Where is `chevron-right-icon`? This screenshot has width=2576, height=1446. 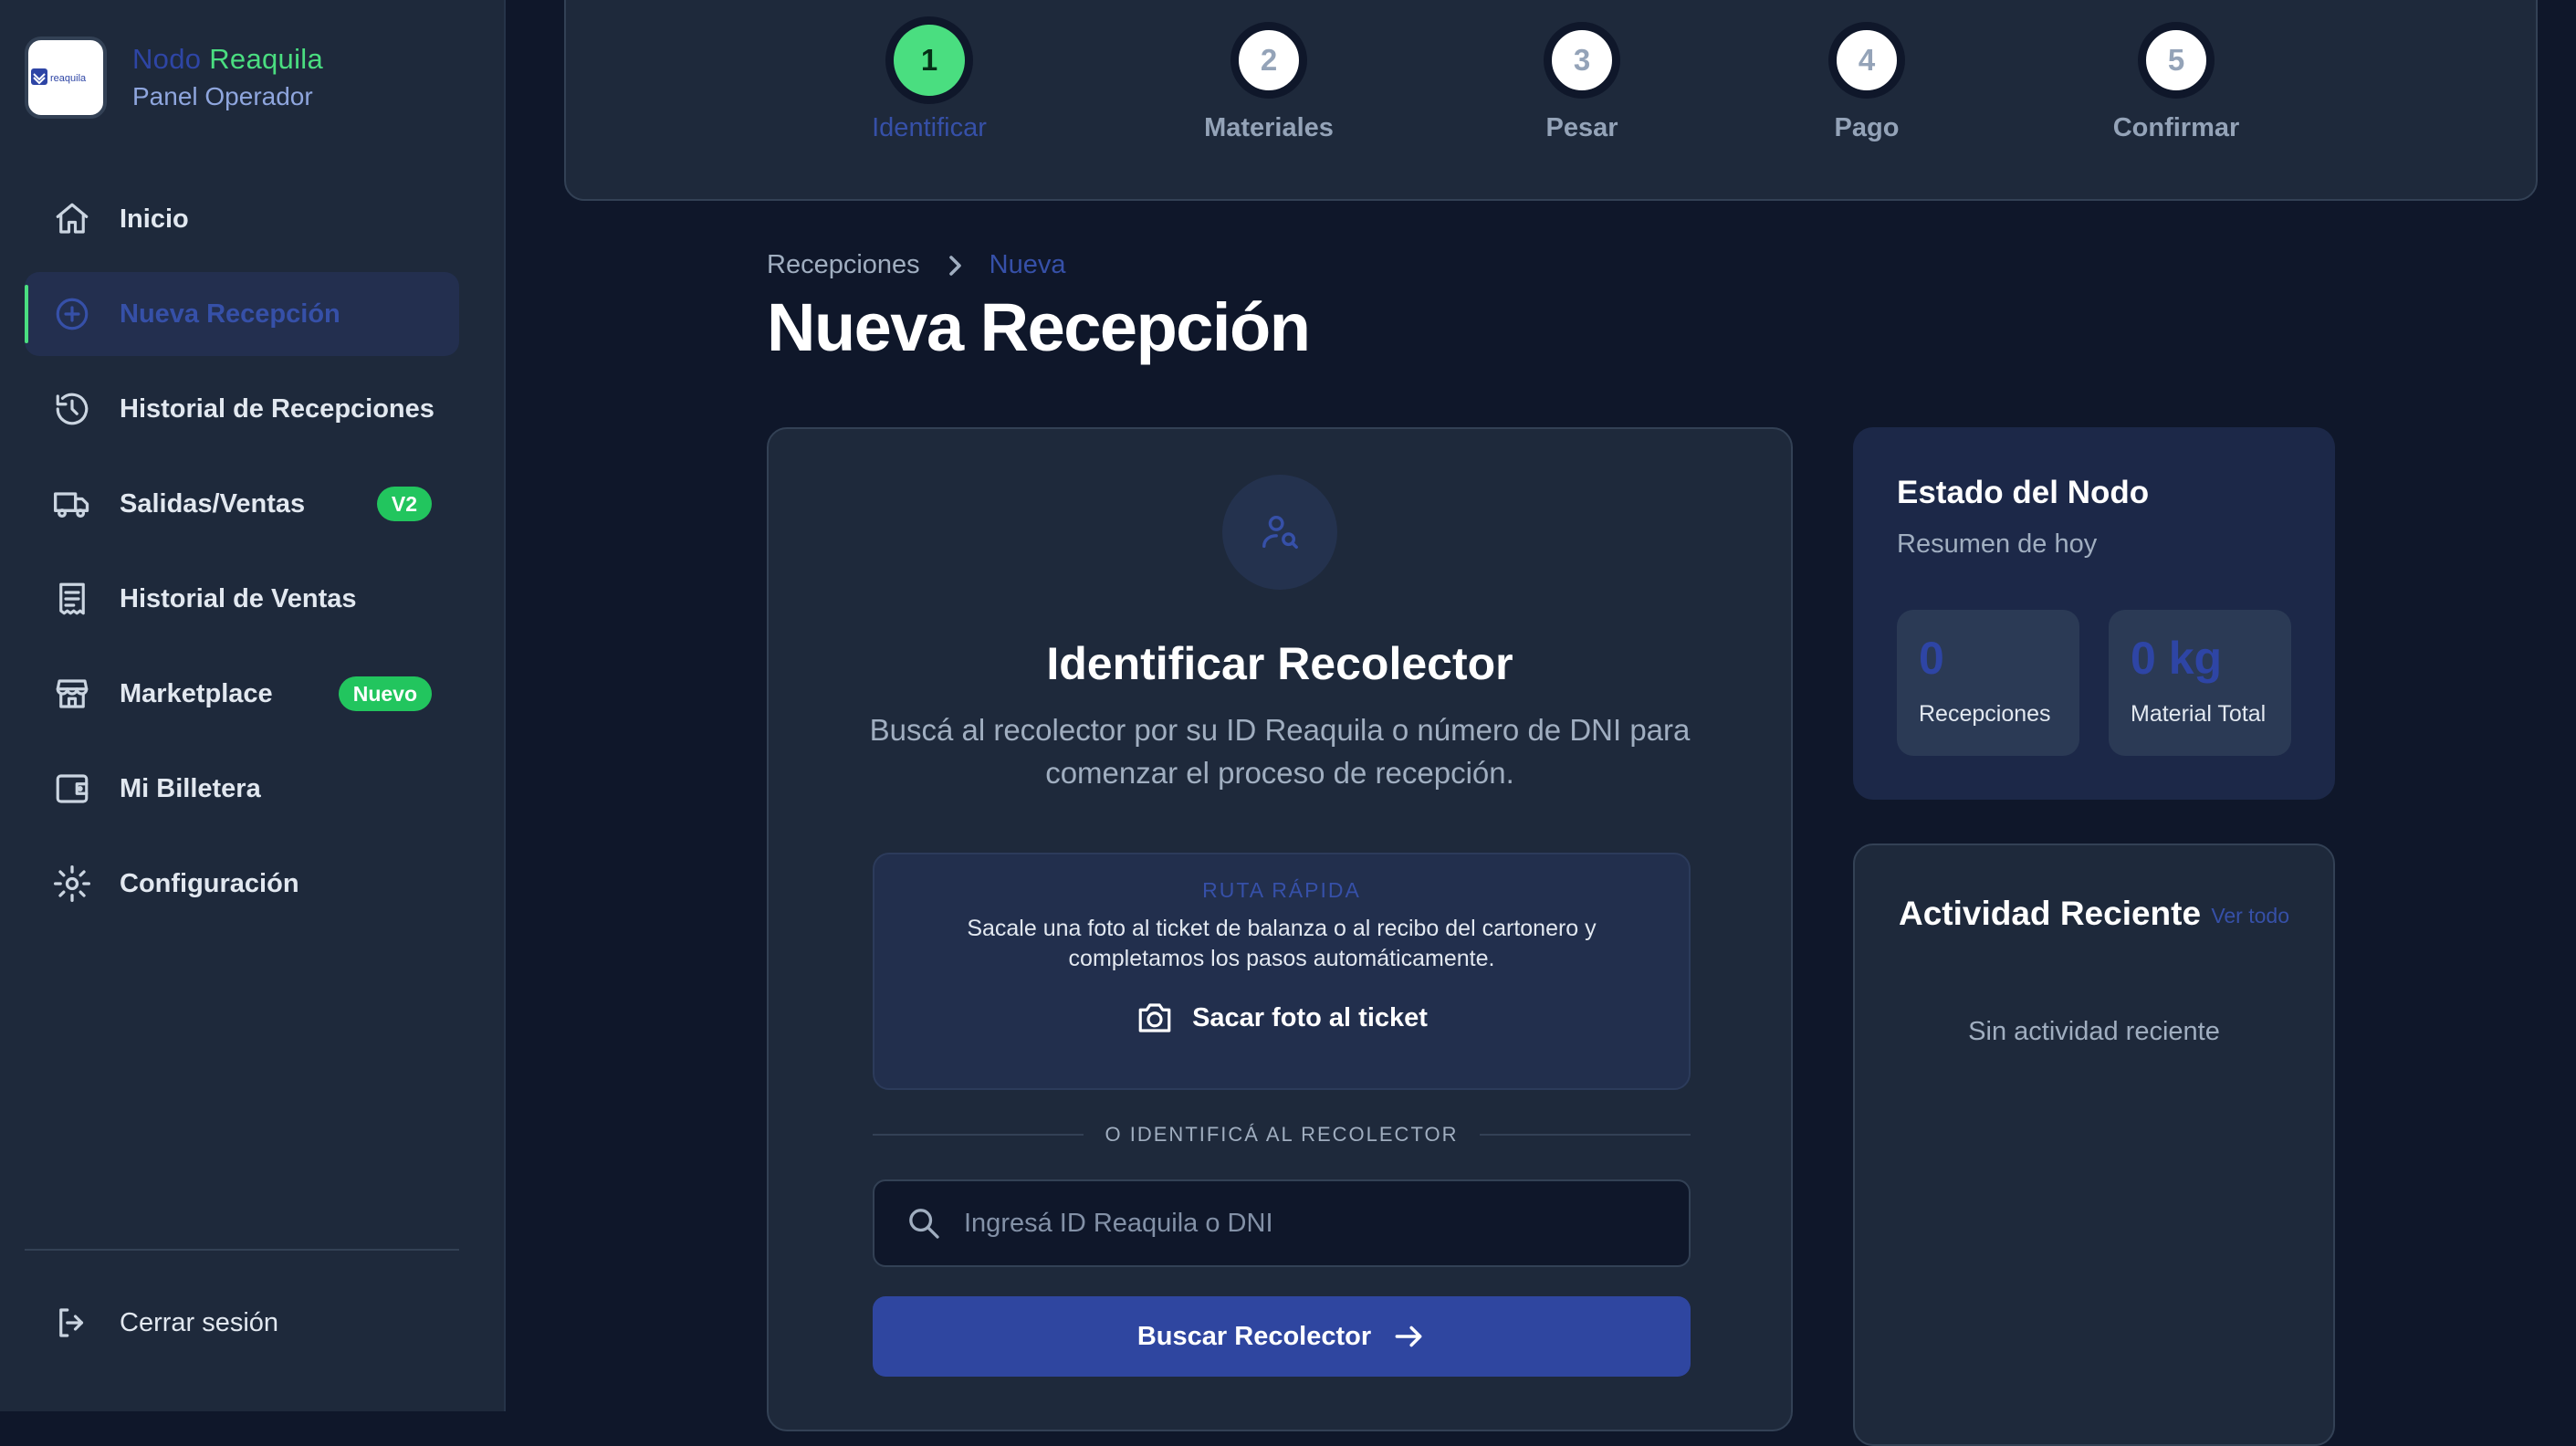
chevron-right-icon is located at coordinates (955, 266).